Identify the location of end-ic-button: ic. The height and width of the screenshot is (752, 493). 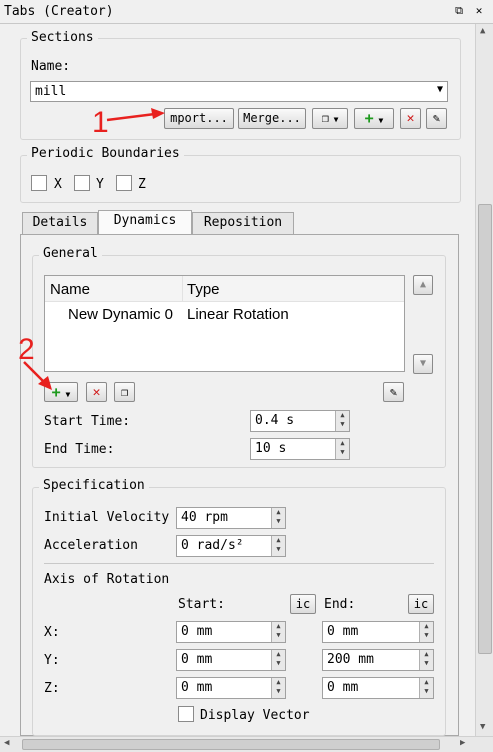
(421, 604).